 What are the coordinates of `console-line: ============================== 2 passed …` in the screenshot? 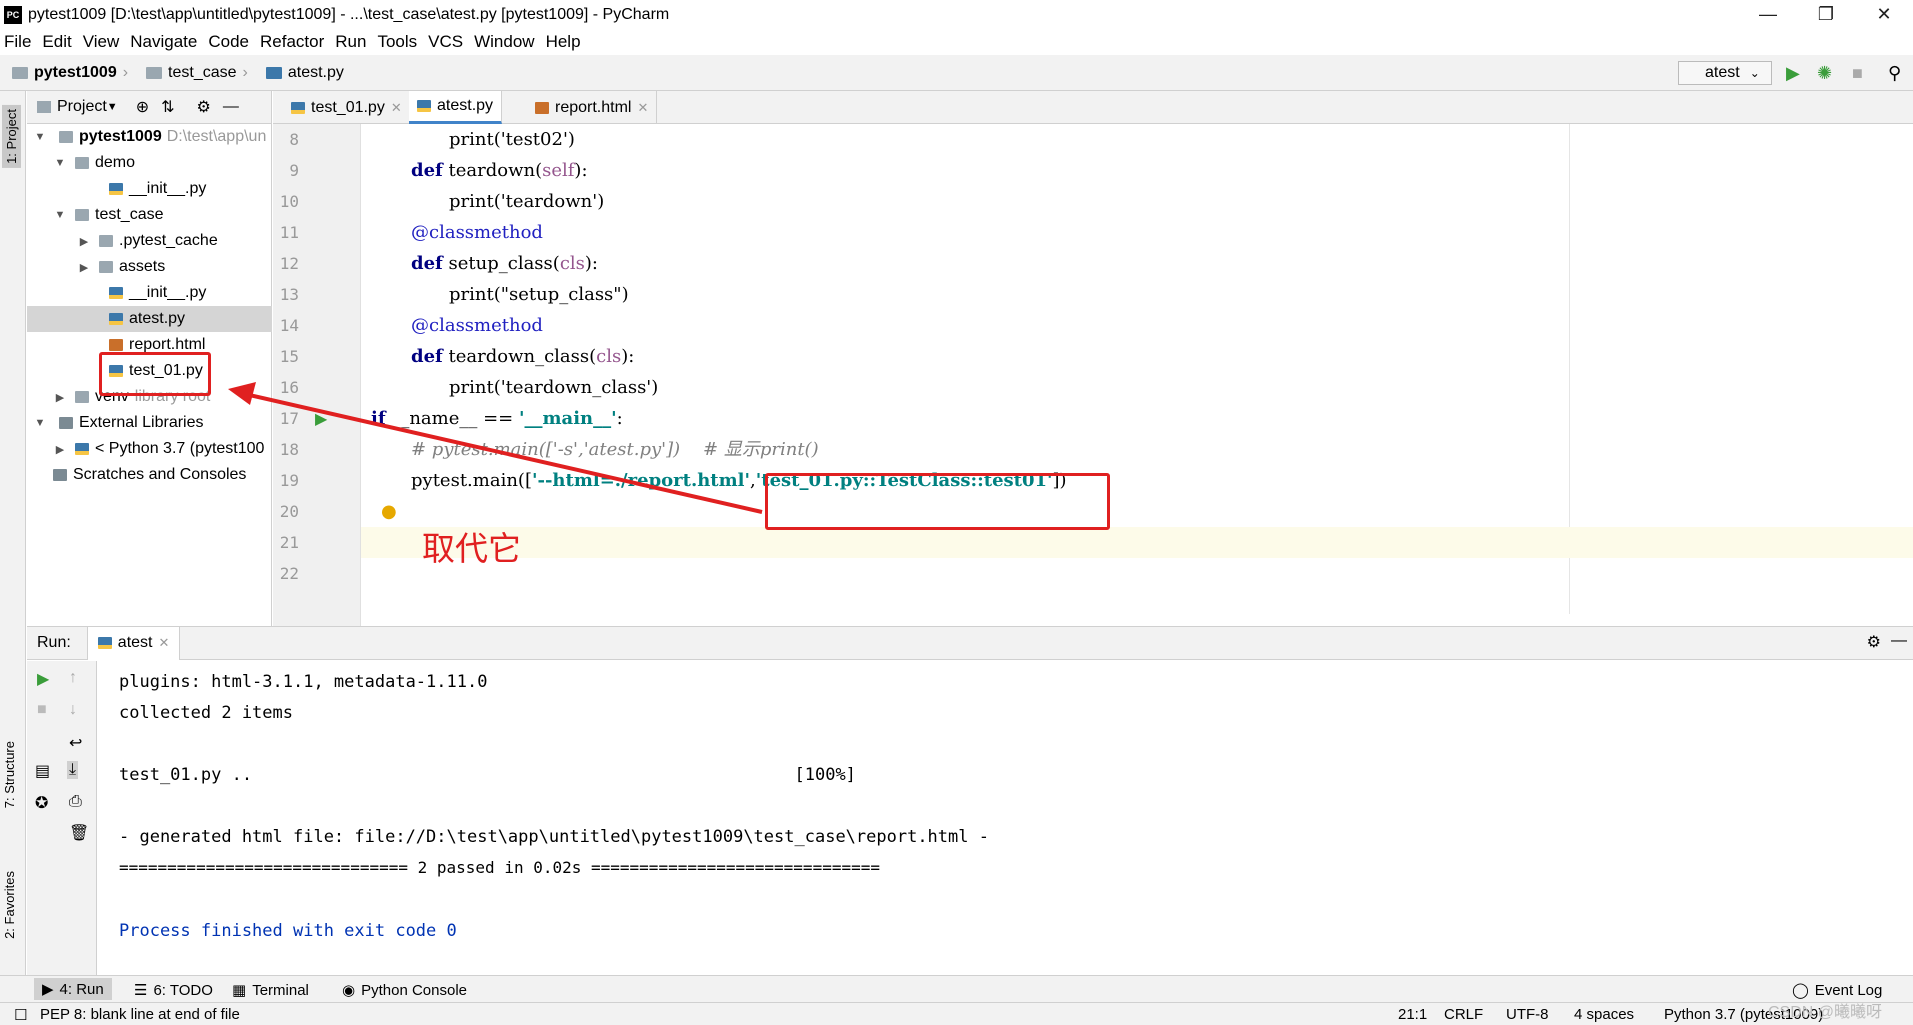 It's located at (499, 867).